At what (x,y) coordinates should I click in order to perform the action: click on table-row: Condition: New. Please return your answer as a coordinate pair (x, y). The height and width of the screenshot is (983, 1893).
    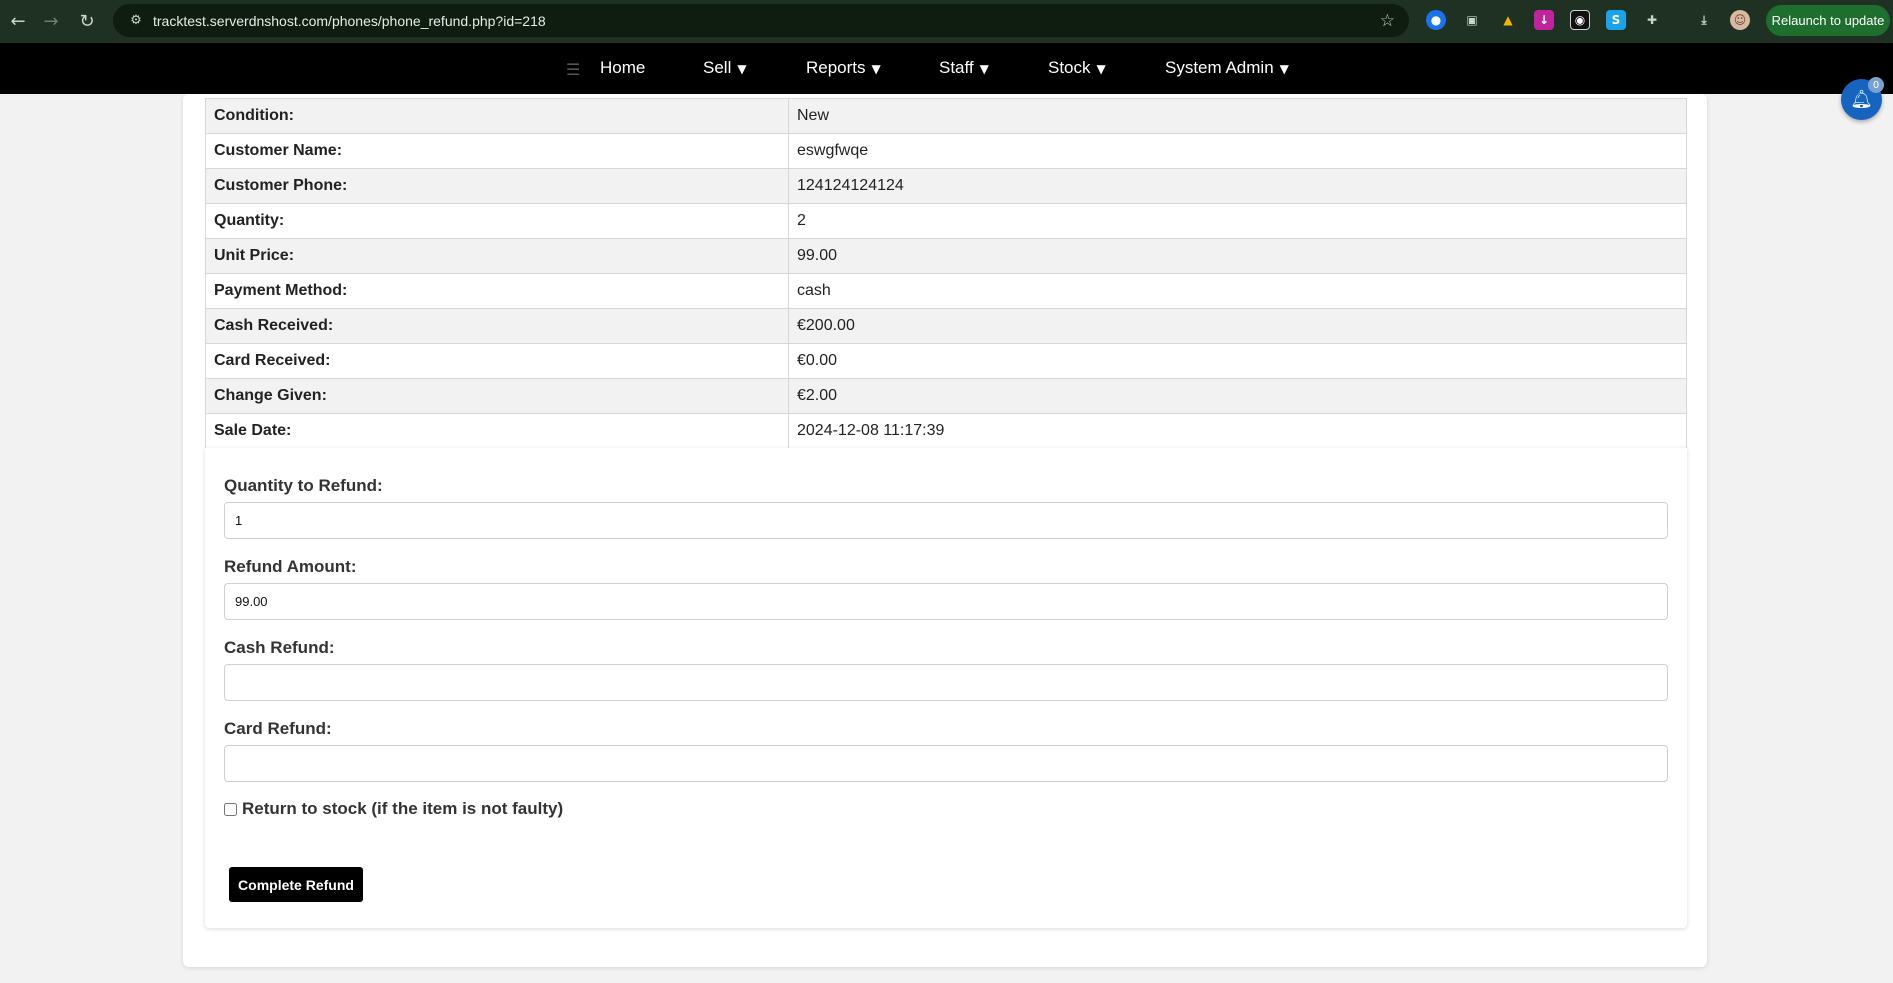
    Looking at the image, I should click on (946, 116).